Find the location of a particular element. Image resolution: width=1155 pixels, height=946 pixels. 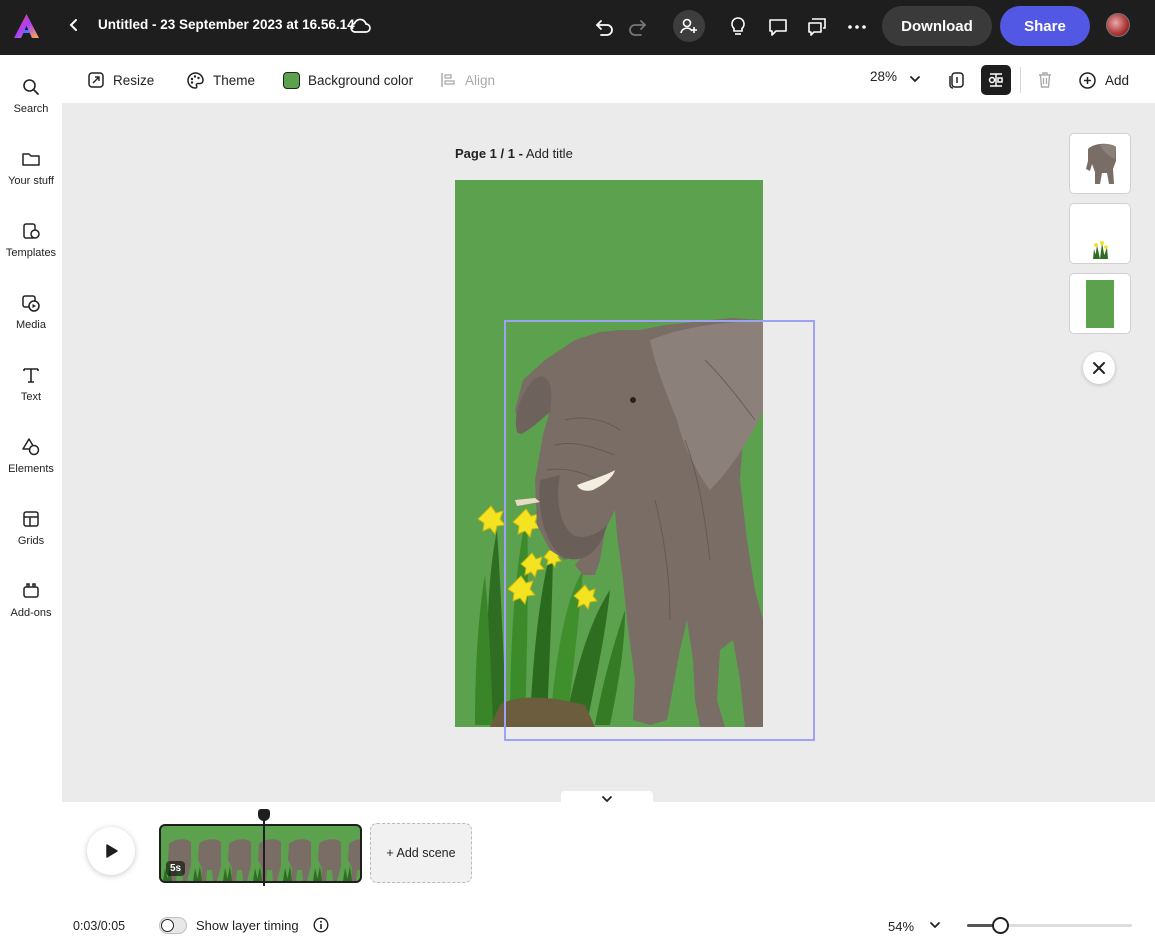

adobe-express-logo-icon is located at coordinates (26, 26).